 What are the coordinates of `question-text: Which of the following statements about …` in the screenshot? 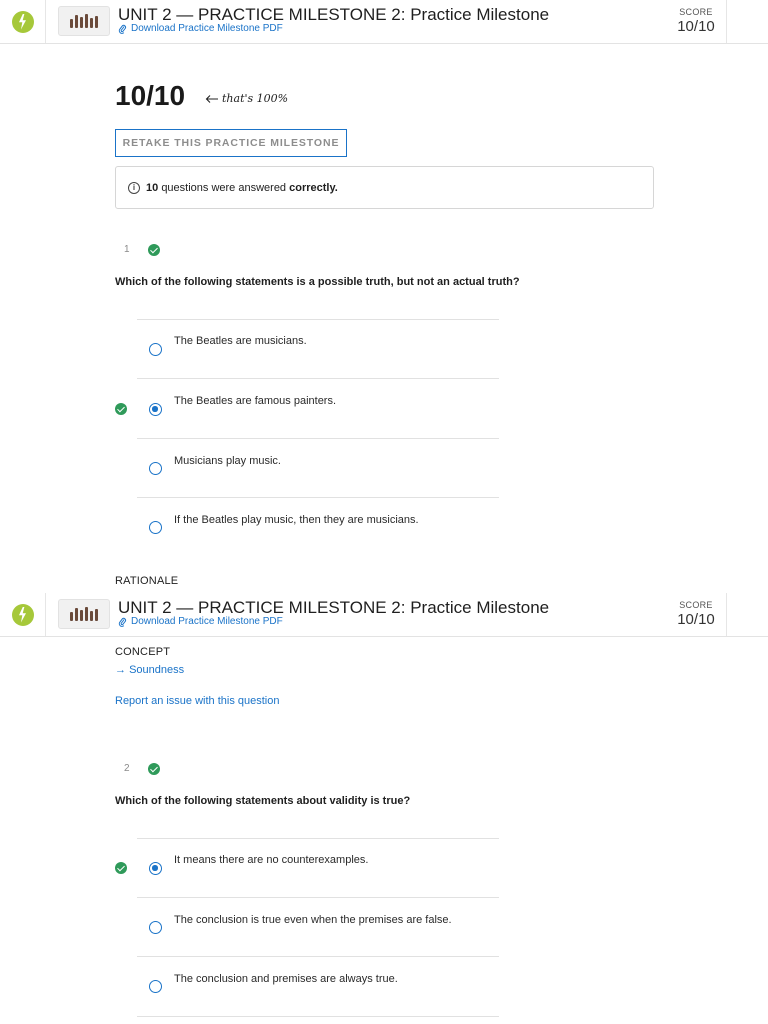 It's located at (263, 801).